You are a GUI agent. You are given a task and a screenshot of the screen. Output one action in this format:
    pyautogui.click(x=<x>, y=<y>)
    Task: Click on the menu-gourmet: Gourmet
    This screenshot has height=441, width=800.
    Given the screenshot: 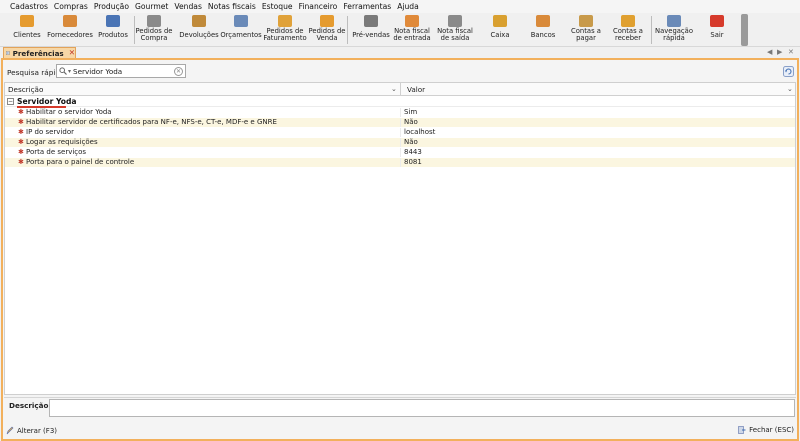 What is the action you would take?
    pyautogui.click(x=151, y=6)
    